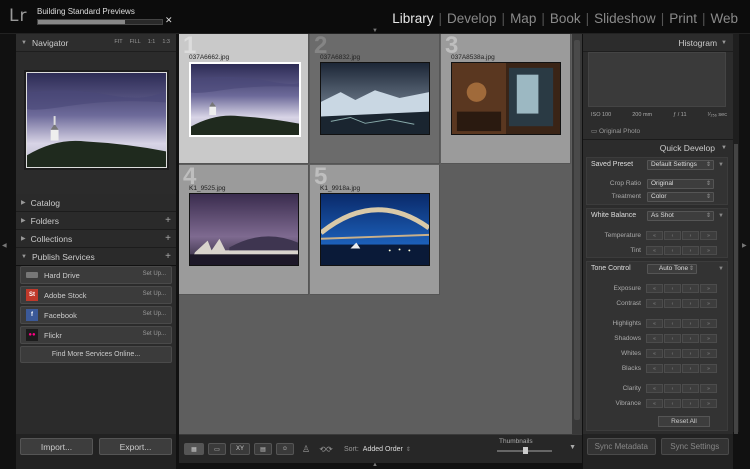 The width and height of the screenshot is (750, 469). I want to click on zoom-option-1-1: 1:1, so click(152, 42).